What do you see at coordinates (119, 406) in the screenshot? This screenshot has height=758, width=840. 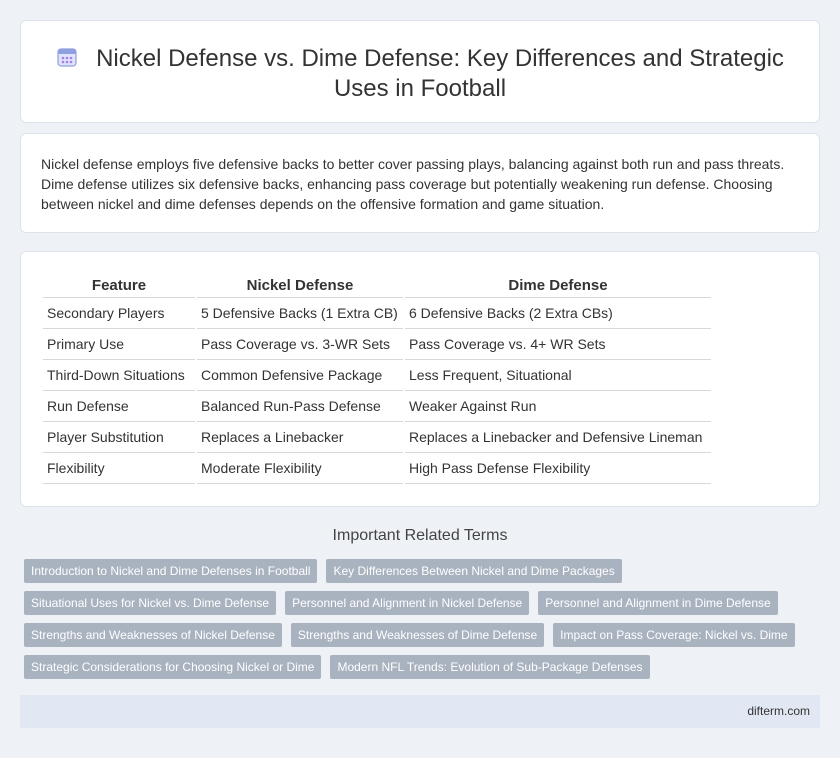 I see `table-cell: Run Defense` at bounding box center [119, 406].